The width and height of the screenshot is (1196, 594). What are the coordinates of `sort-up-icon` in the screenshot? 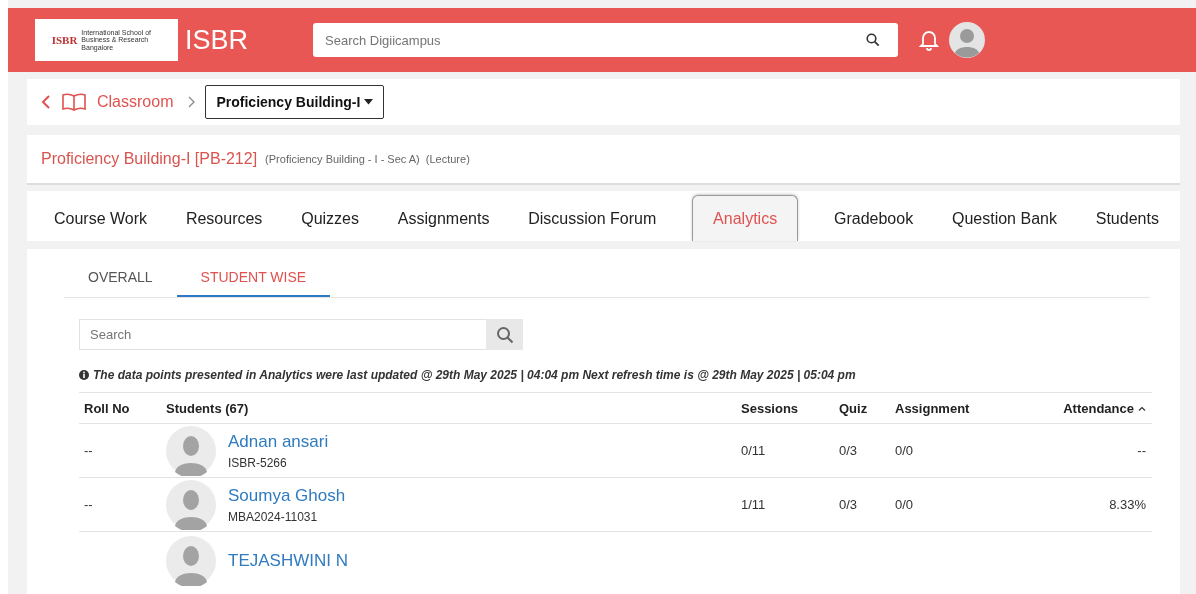 It's located at (1142, 408).